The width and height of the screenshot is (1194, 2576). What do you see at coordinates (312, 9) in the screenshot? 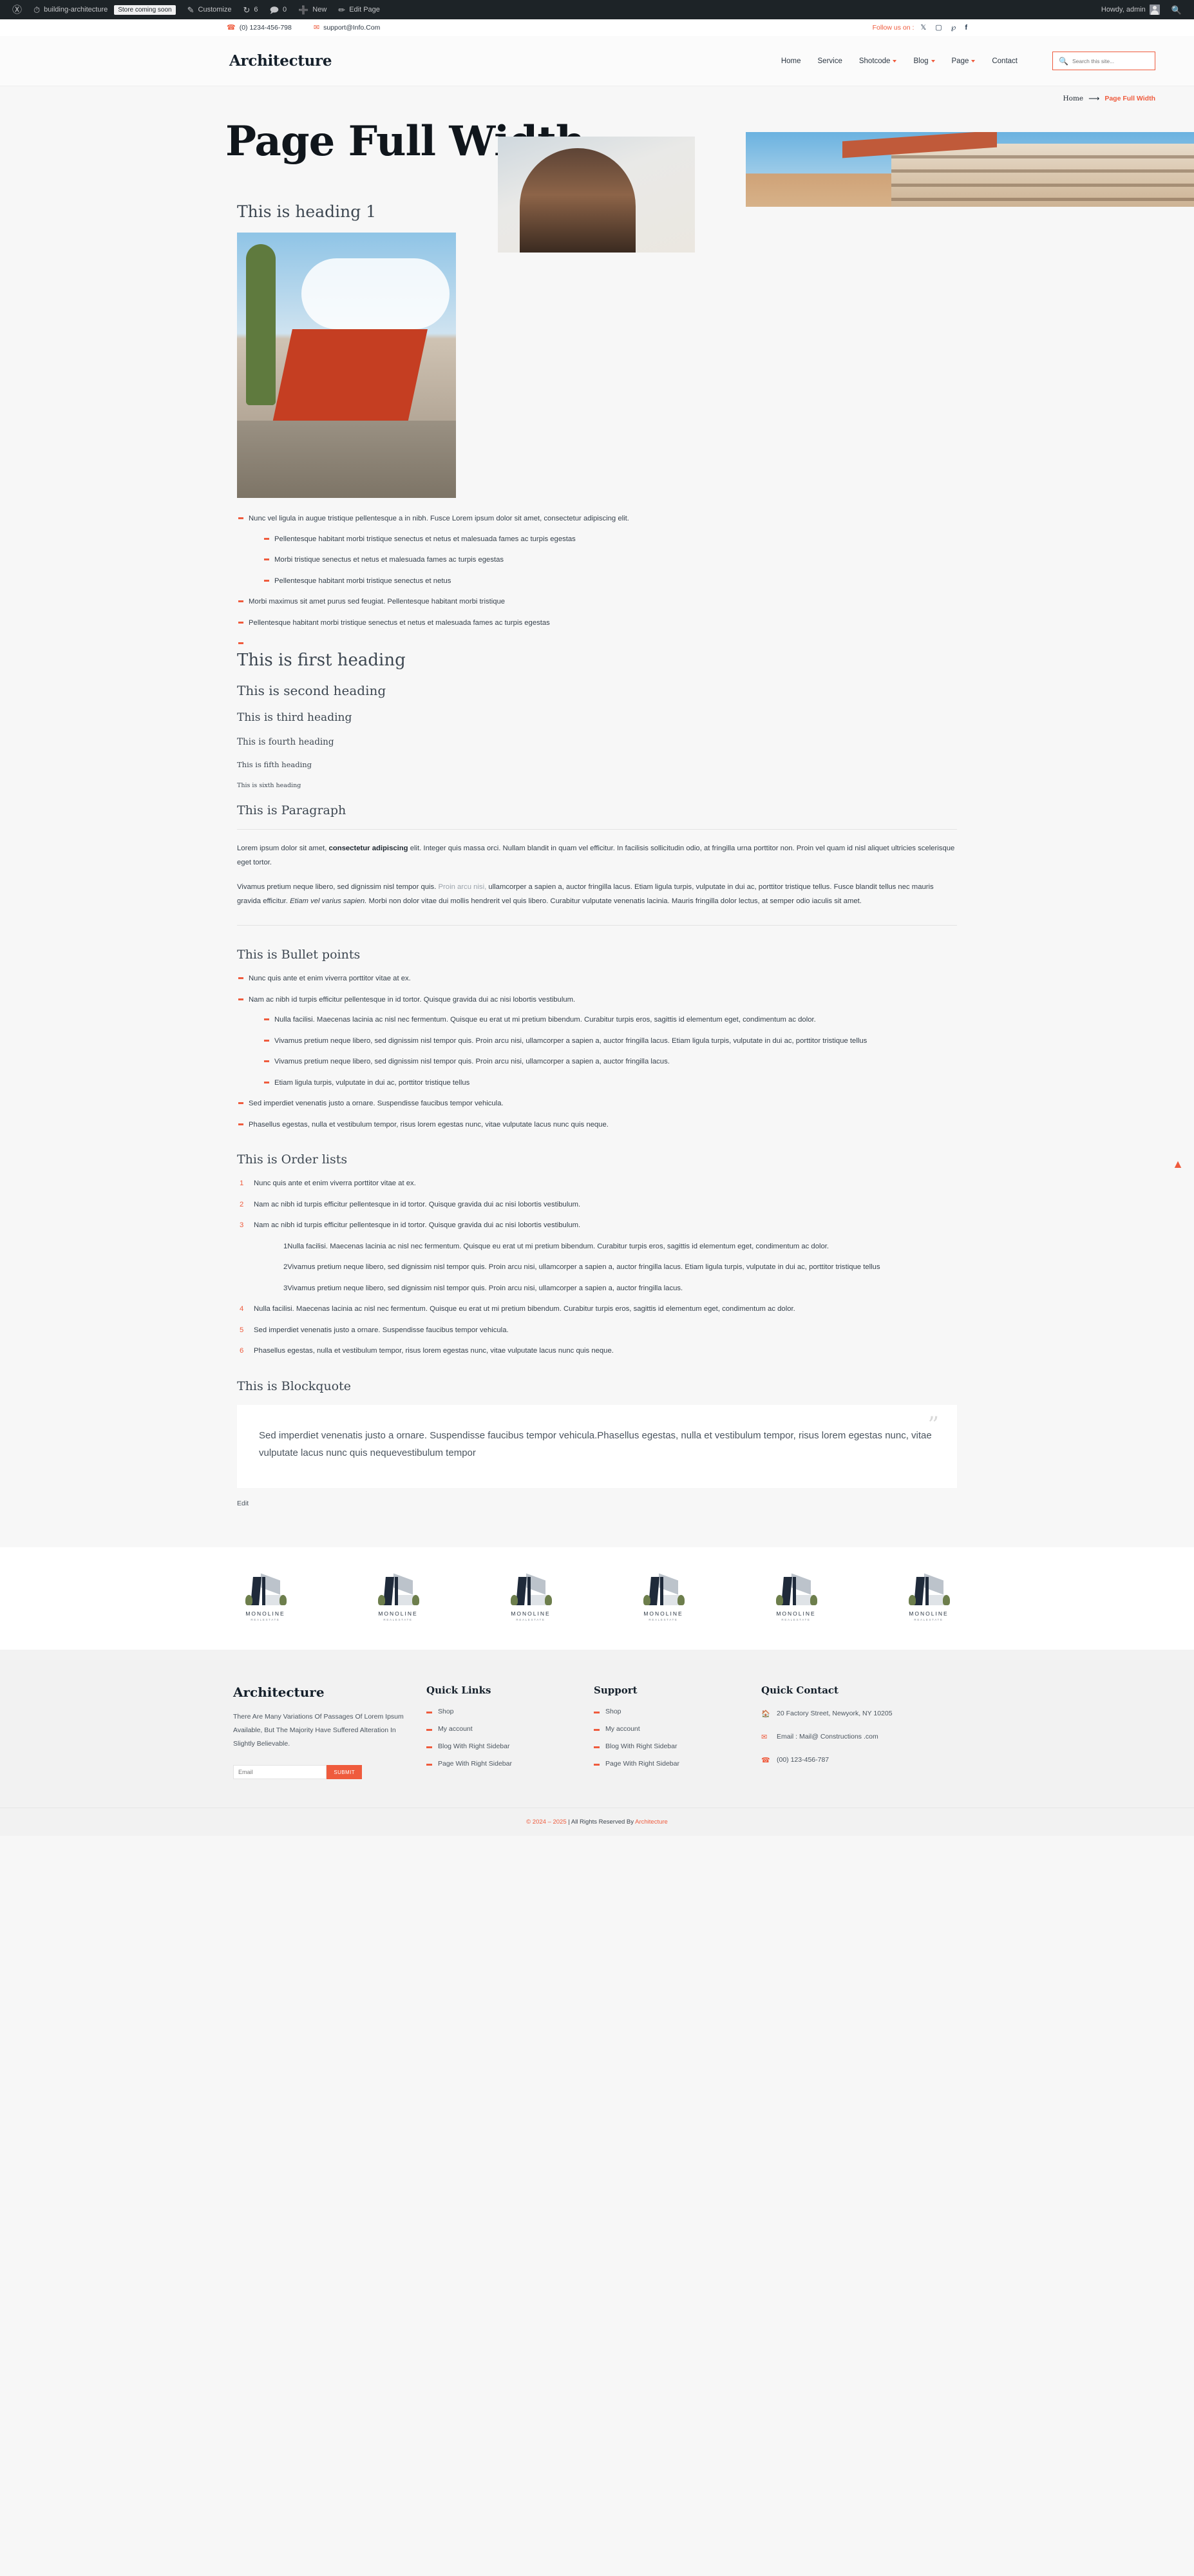
I see `new-content-button: ➕ New` at bounding box center [312, 9].